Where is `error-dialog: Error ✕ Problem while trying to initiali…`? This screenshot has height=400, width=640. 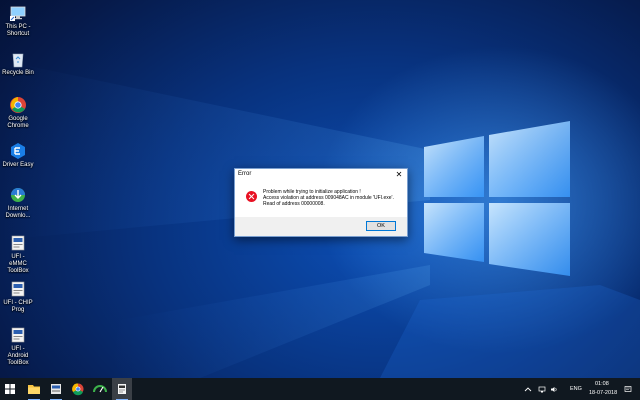 error-dialog: Error ✕ Problem while trying to initiali… is located at coordinates (321, 202).